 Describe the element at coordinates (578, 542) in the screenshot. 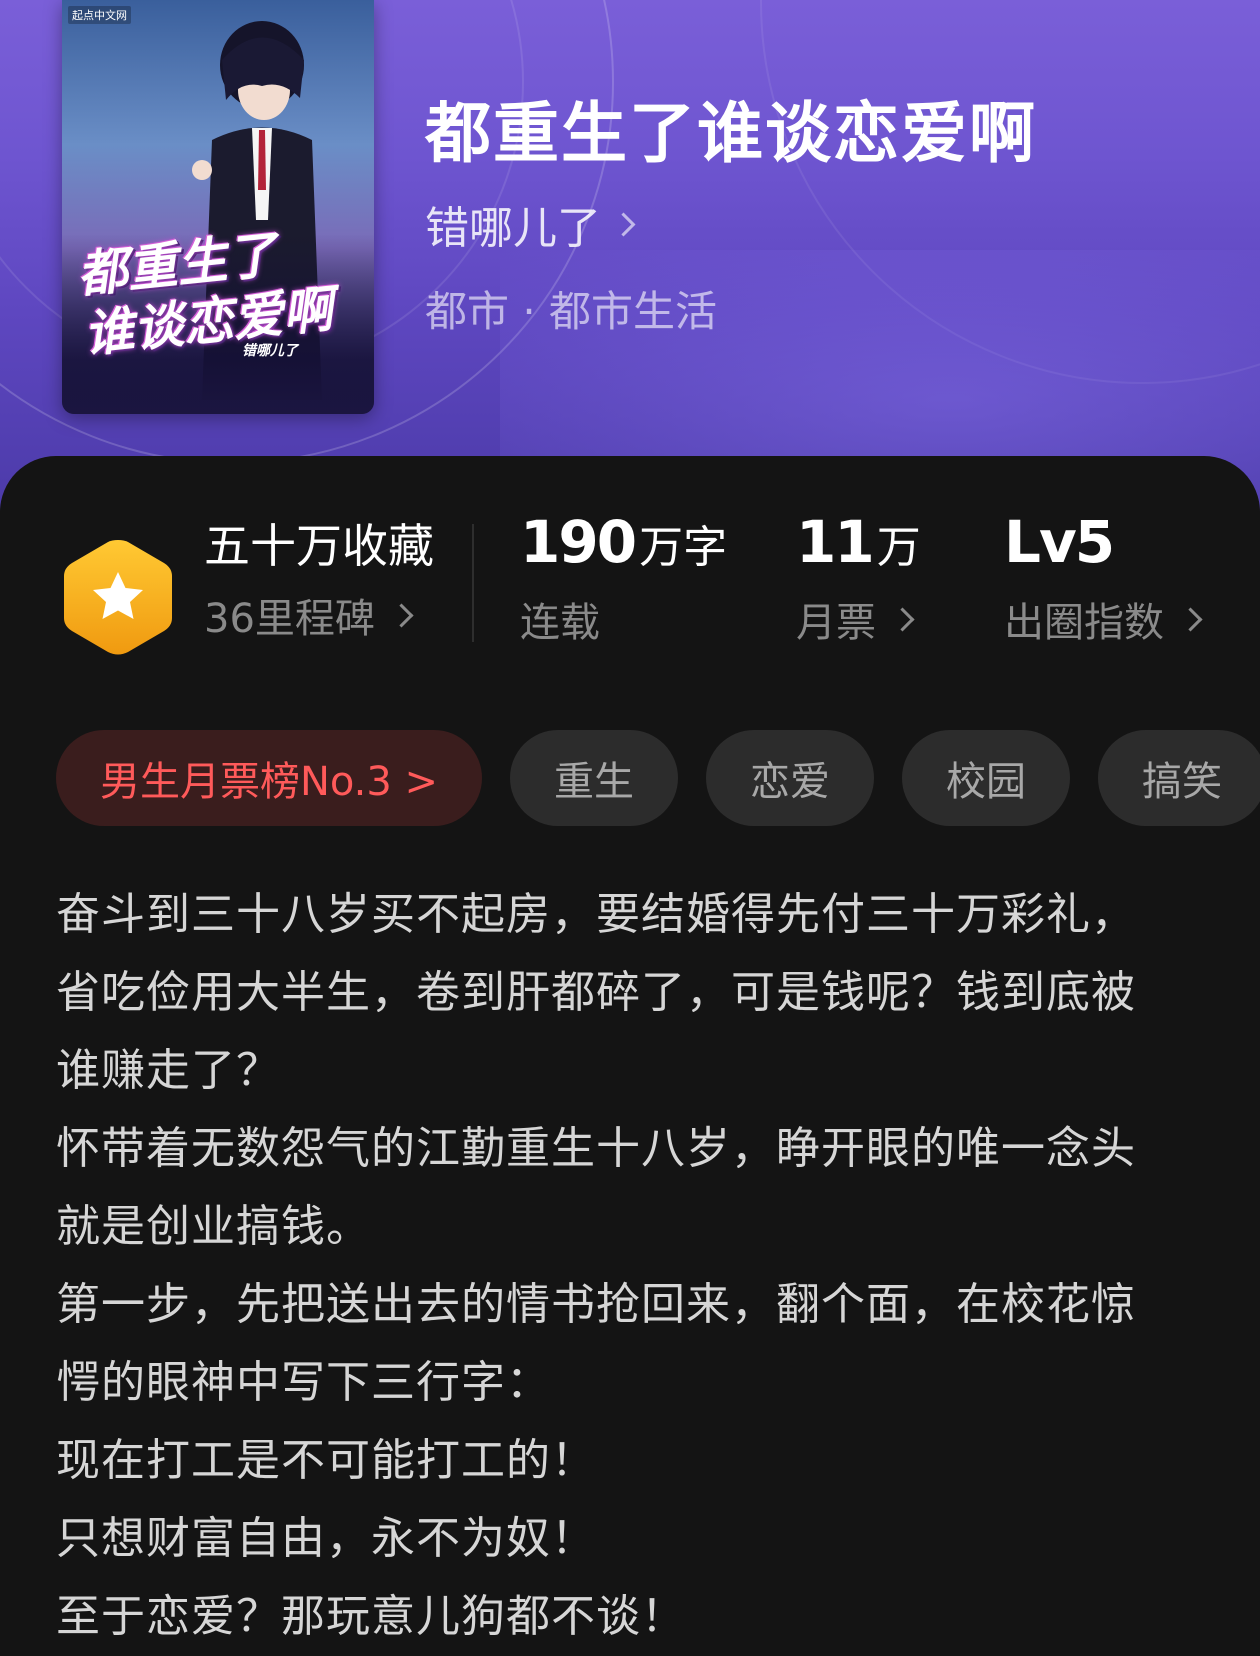

I see `word-count-number: 190` at that location.